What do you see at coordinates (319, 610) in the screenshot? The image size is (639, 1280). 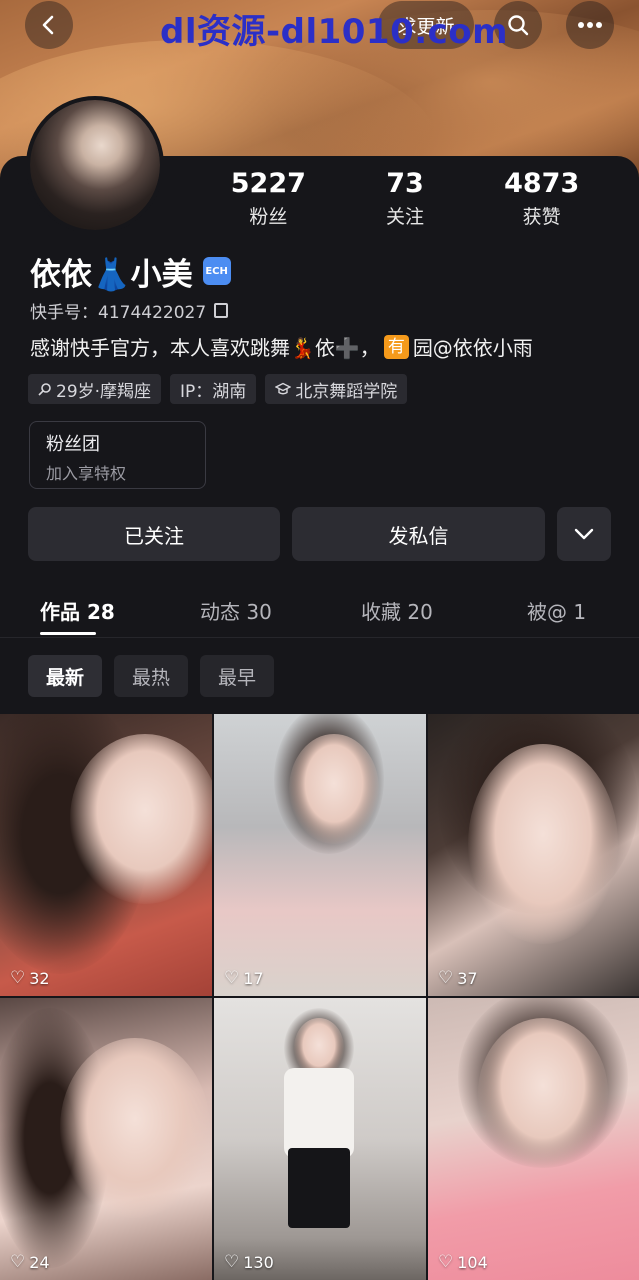 I see `content-tabs: 作品 28 动态 30 收藏 20 被@ 1` at bounding box center [319, 610].